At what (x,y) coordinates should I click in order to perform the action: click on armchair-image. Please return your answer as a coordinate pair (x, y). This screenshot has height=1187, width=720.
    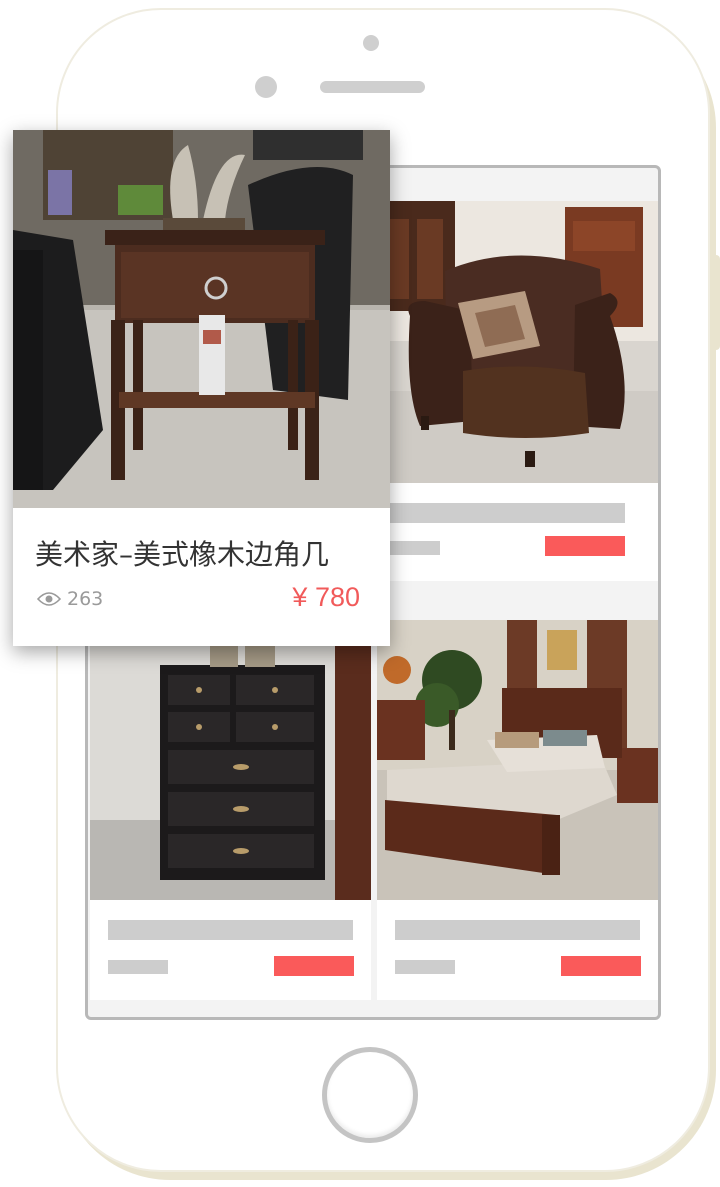
    Looking at the image, I should click on (516, 342).